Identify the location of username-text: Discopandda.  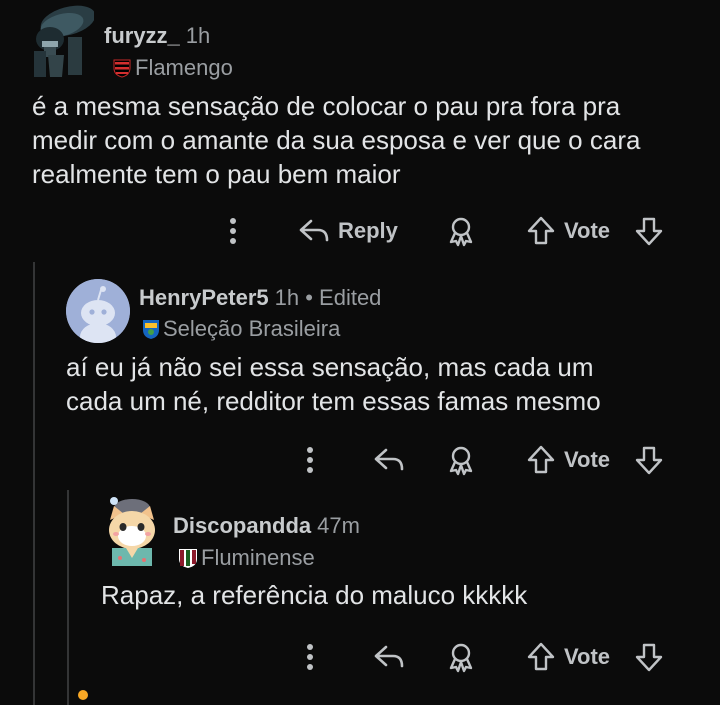
(242, 525).